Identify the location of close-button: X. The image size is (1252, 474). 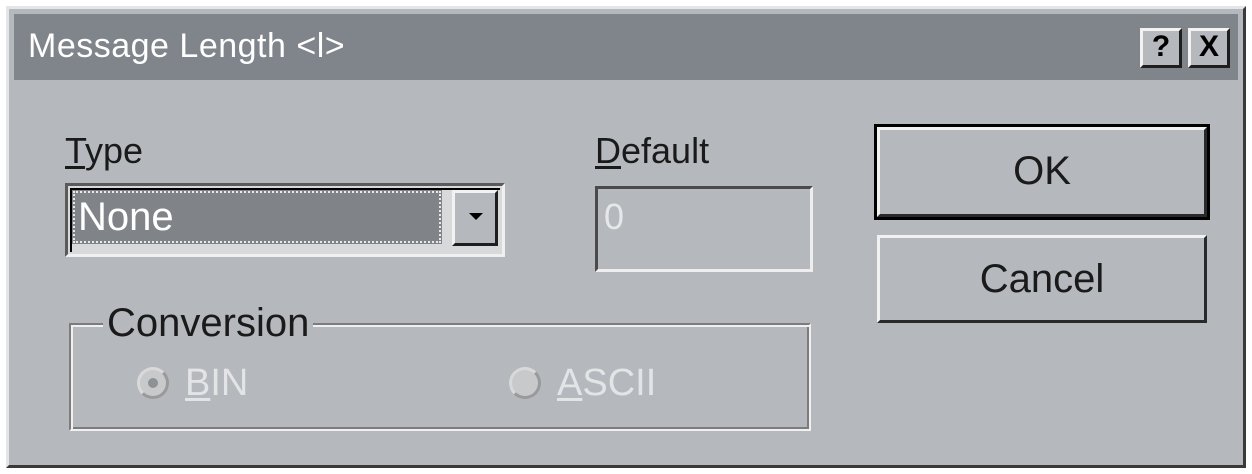
(1209, 48).